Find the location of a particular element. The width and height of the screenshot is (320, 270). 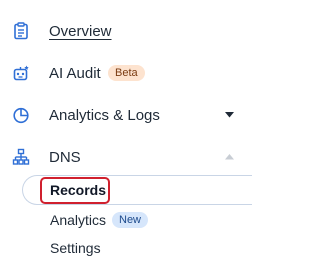

nav-item-label: DNS is located at coordinates (65, 157).